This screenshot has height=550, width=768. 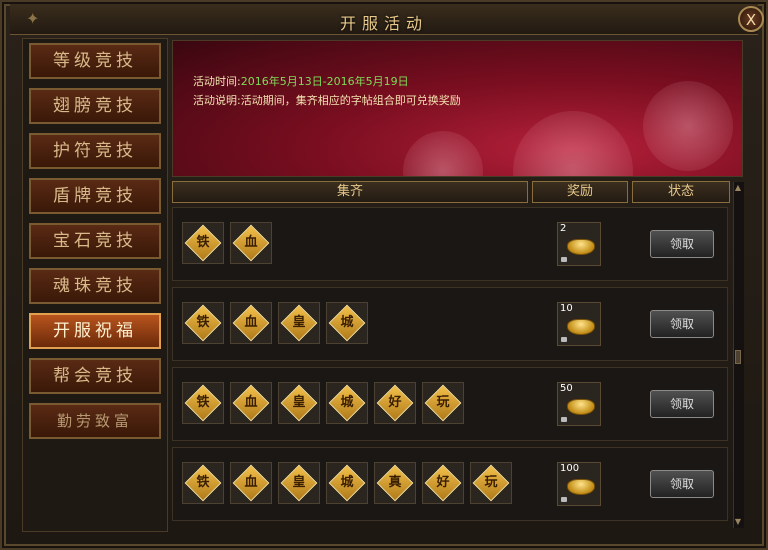 What do you see at coordinates (95, 106) in the screenshot?
I see `sidebar-item-wings: 翅膀竞技` at bounding box center [95, 106].